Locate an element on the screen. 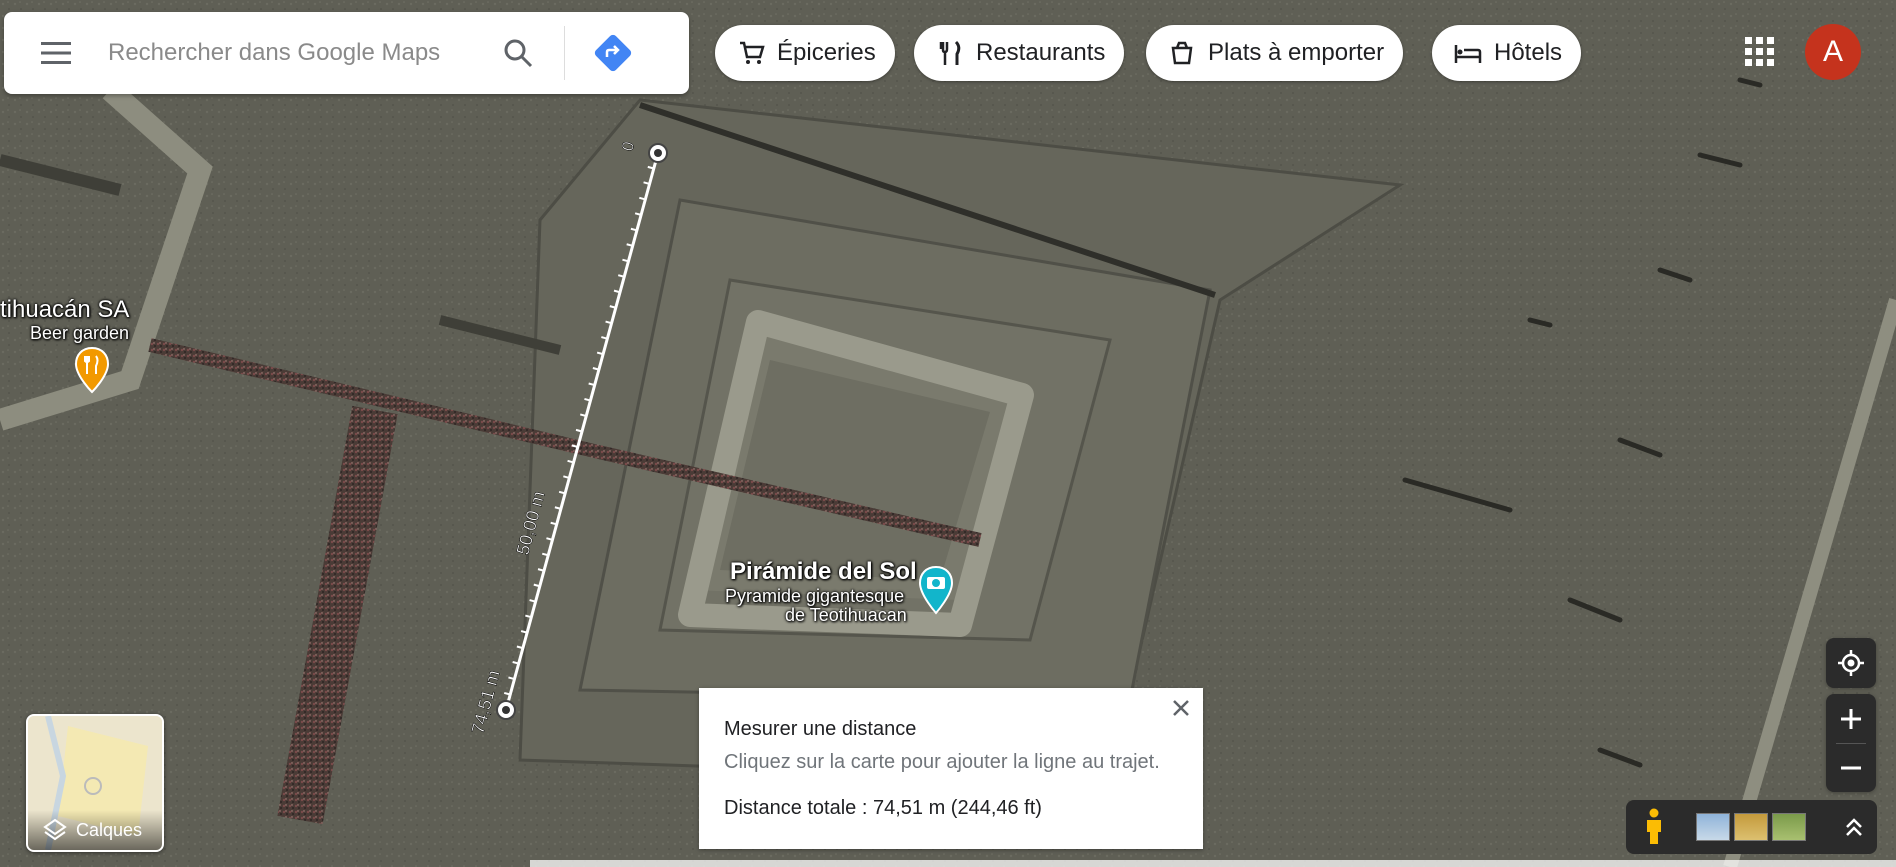 Image resolution: width=1896 pixels, height=867 pixels. fork-knife-icon is located at coordinates (950, 53).